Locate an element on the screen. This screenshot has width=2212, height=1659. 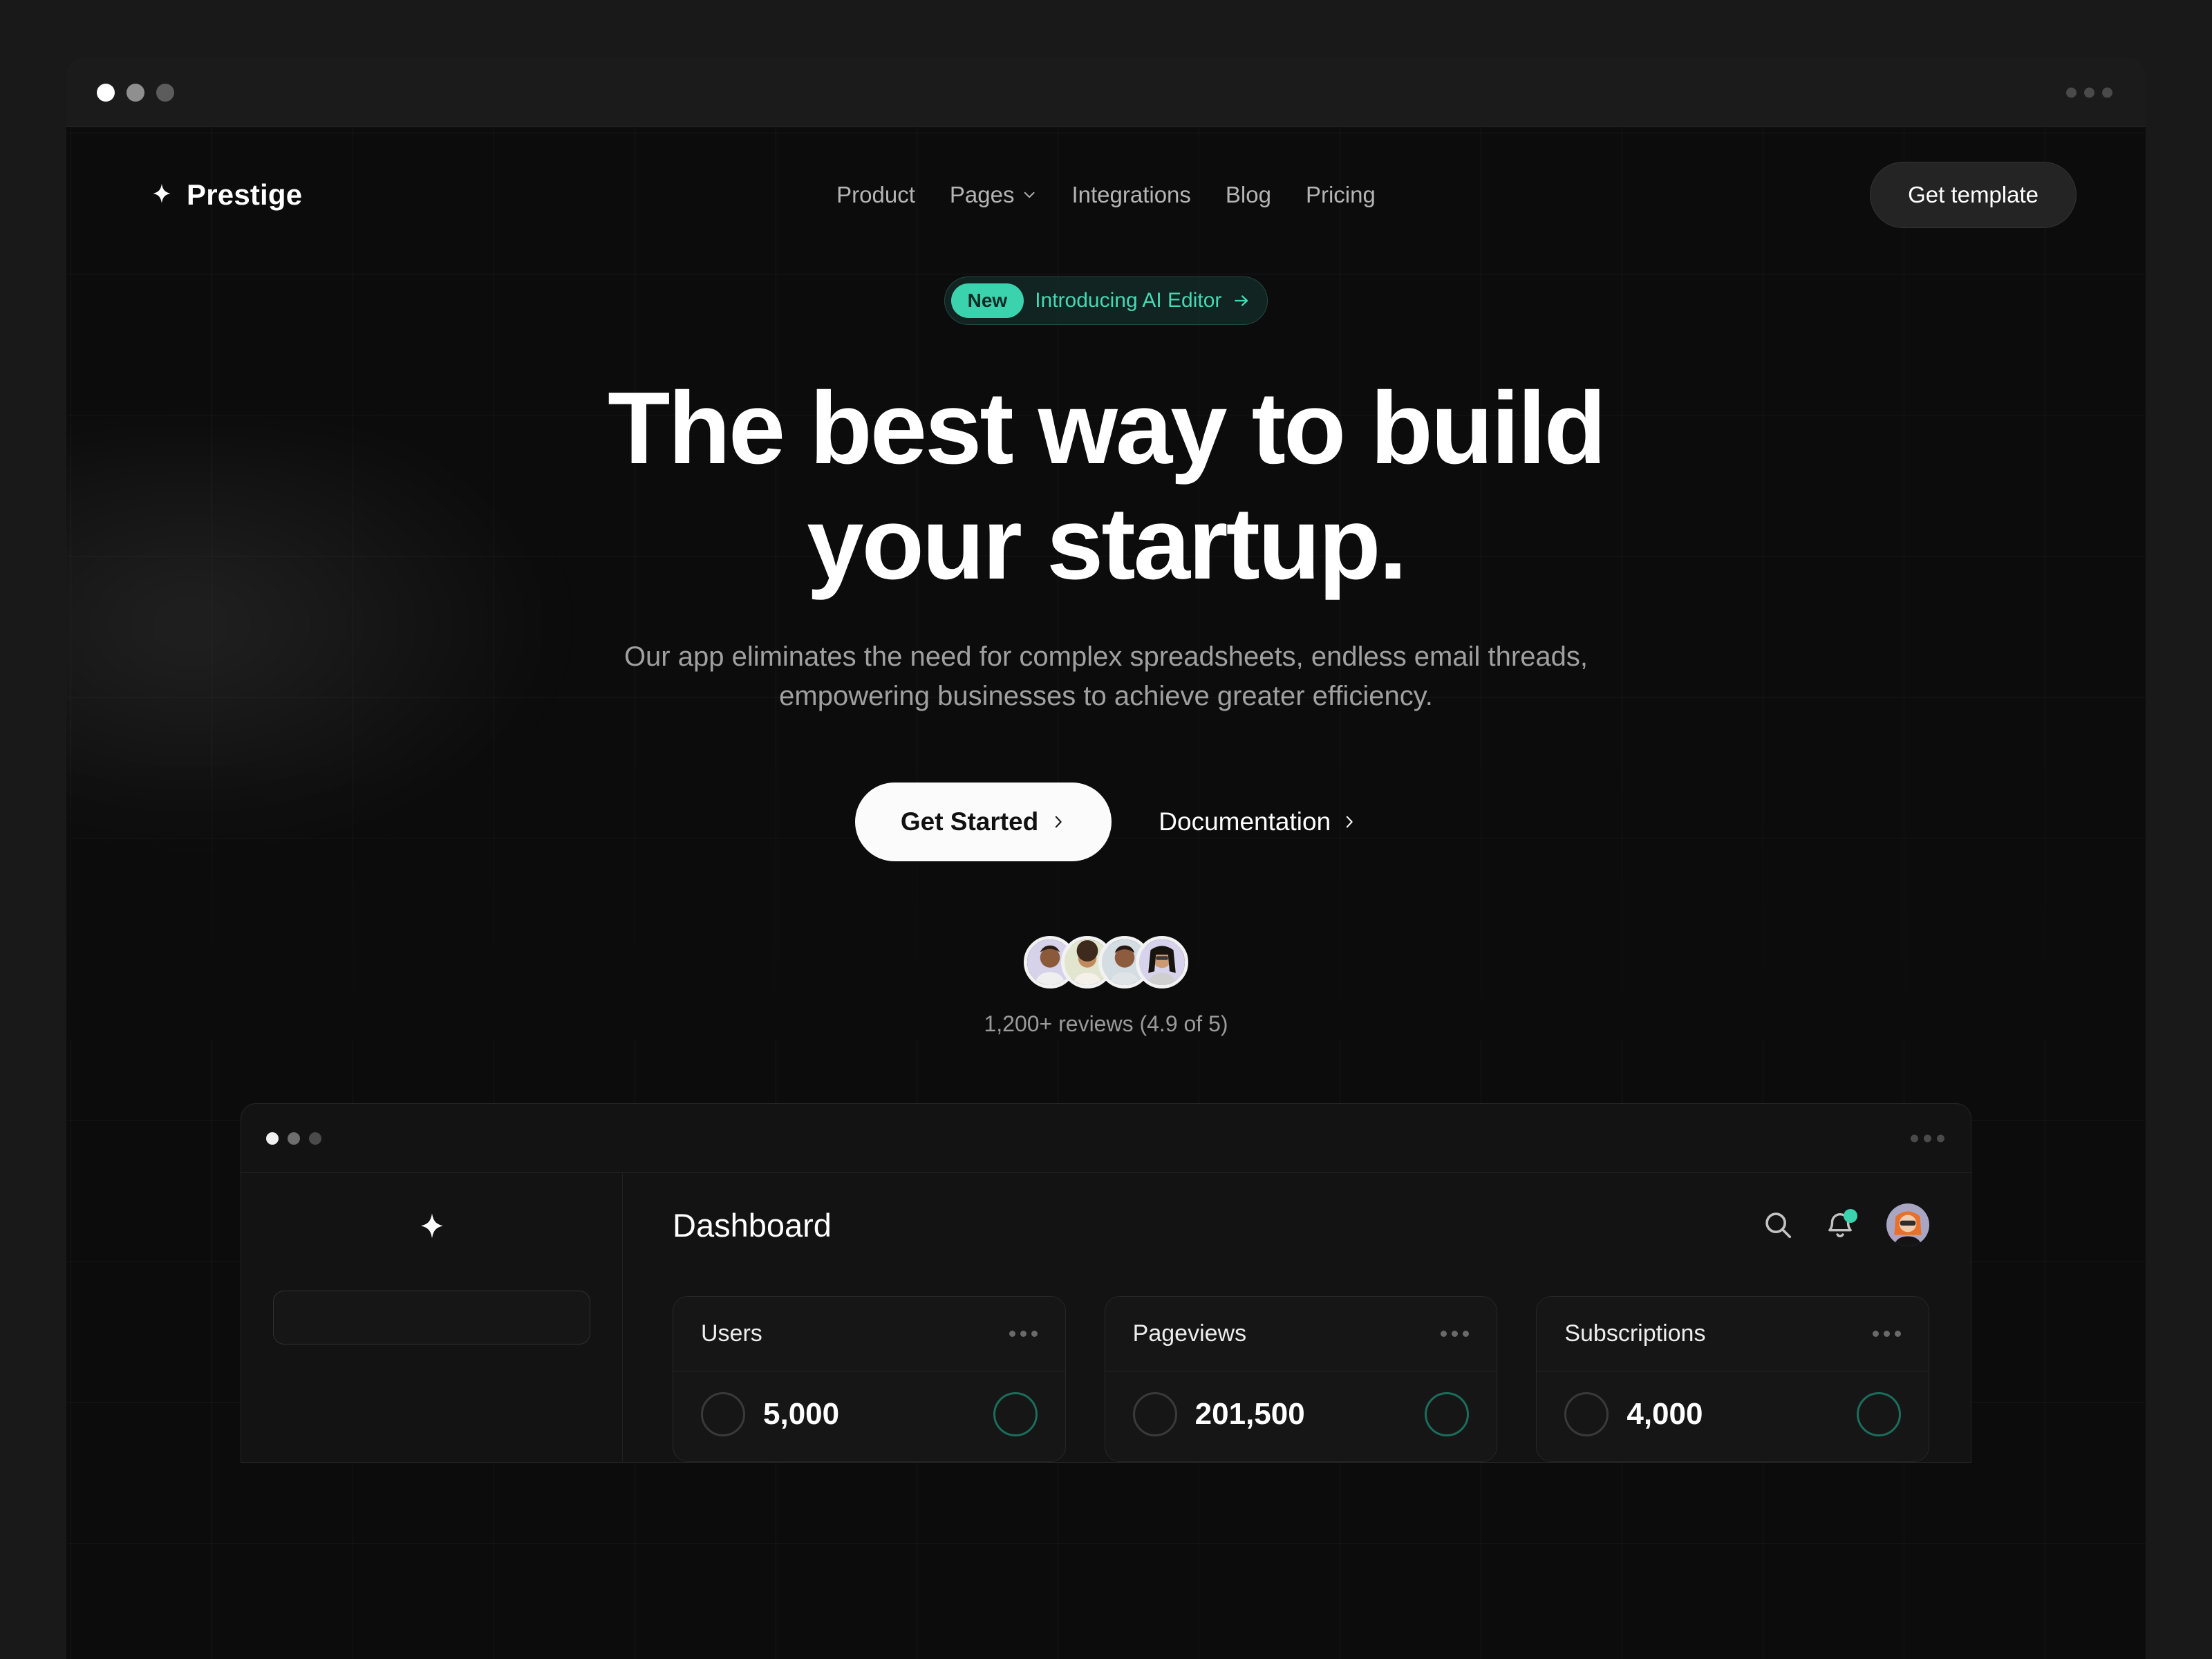
badge-new-pill: New is located at coordinates (987, 300).